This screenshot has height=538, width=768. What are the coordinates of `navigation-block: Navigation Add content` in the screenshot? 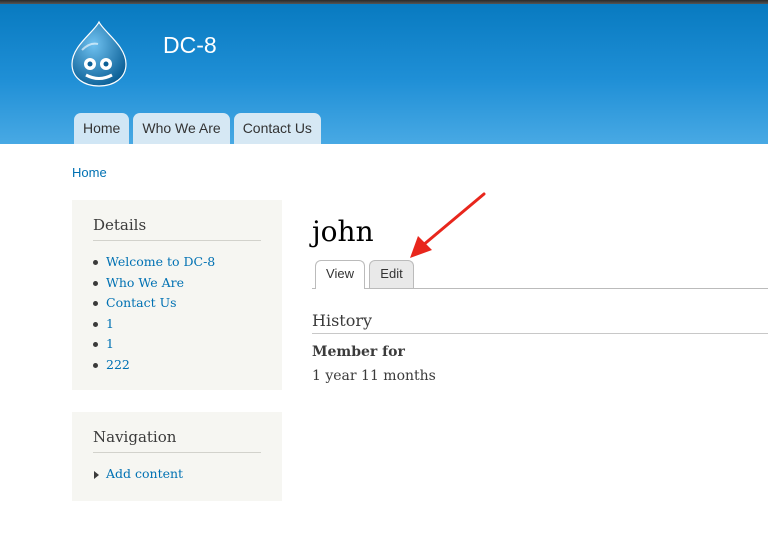 It's located at (177, 456).